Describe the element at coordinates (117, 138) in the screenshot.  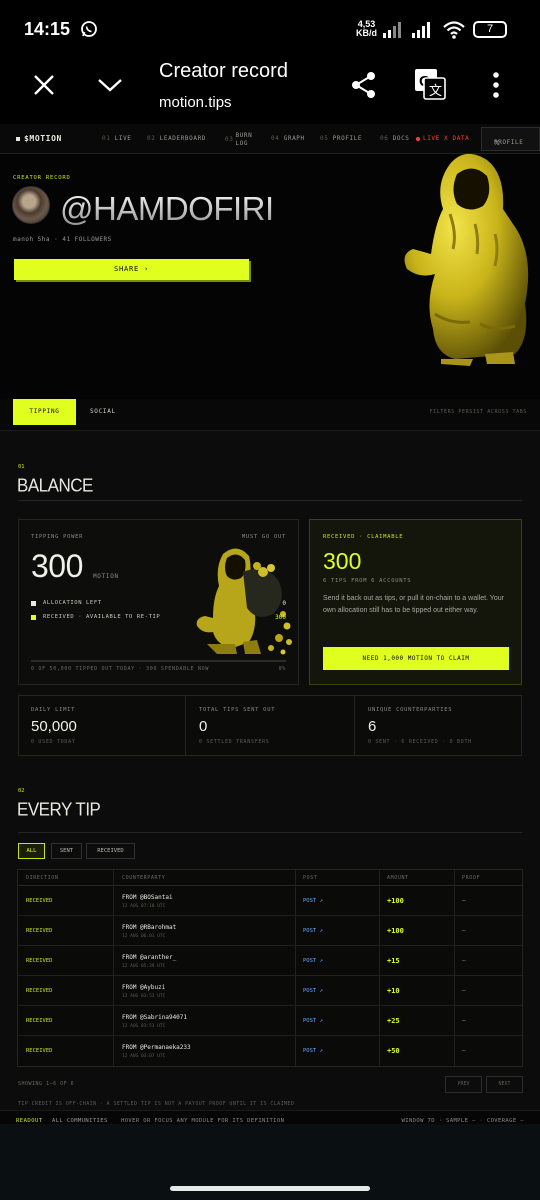
I see `nav-item-live: 01 LIVE` at that location.